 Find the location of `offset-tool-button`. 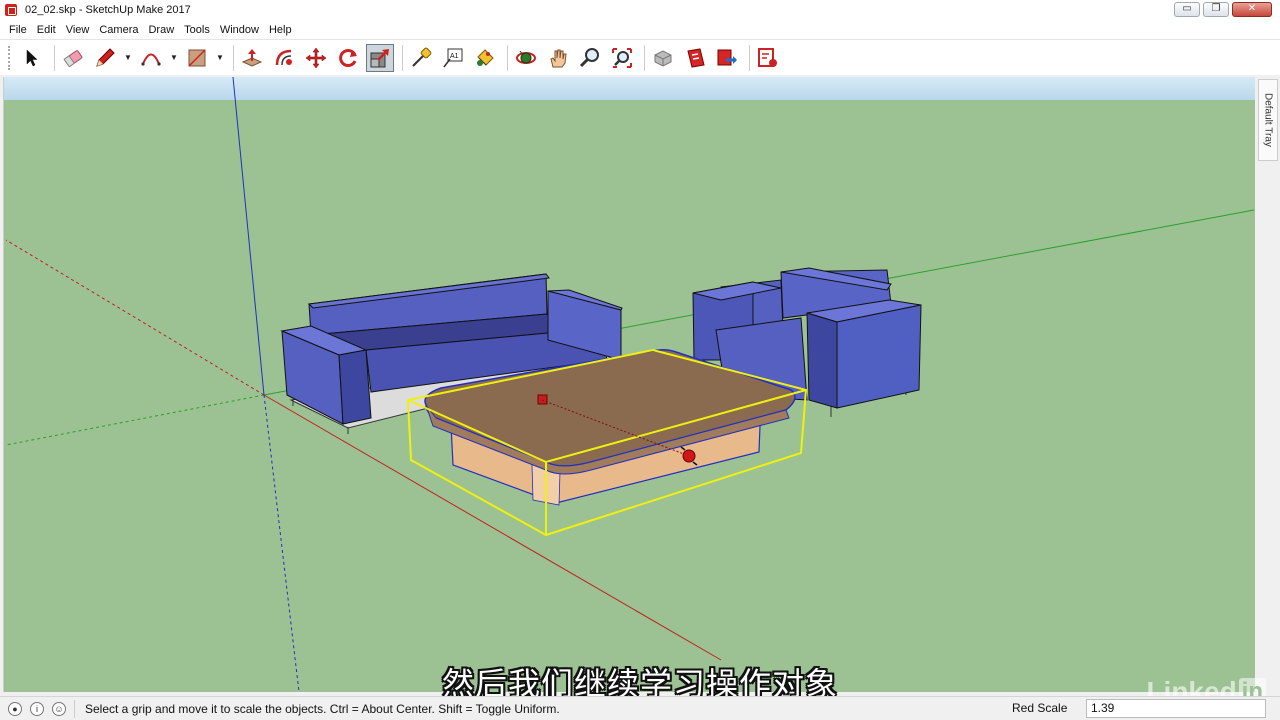

offset-tool-button is located at coordinates (284, 58).